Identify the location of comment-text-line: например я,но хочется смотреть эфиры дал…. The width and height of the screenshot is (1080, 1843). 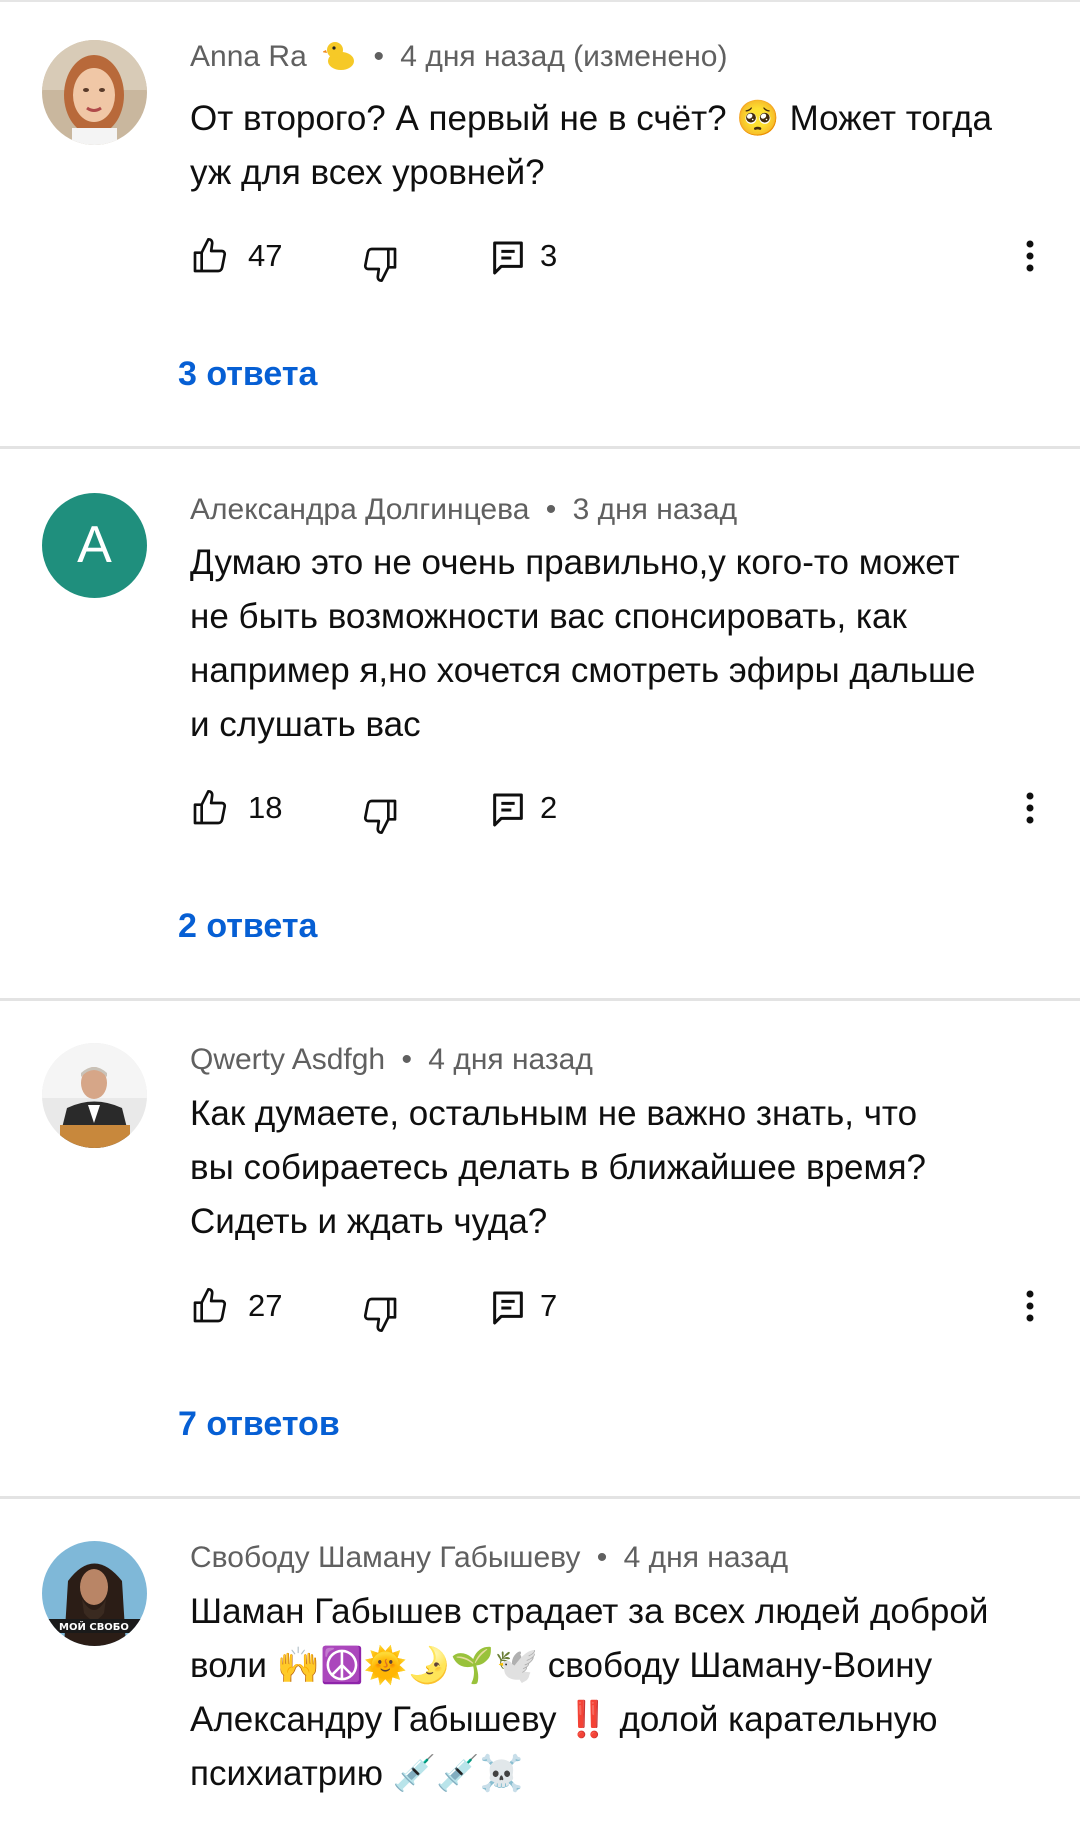
(583, 670).